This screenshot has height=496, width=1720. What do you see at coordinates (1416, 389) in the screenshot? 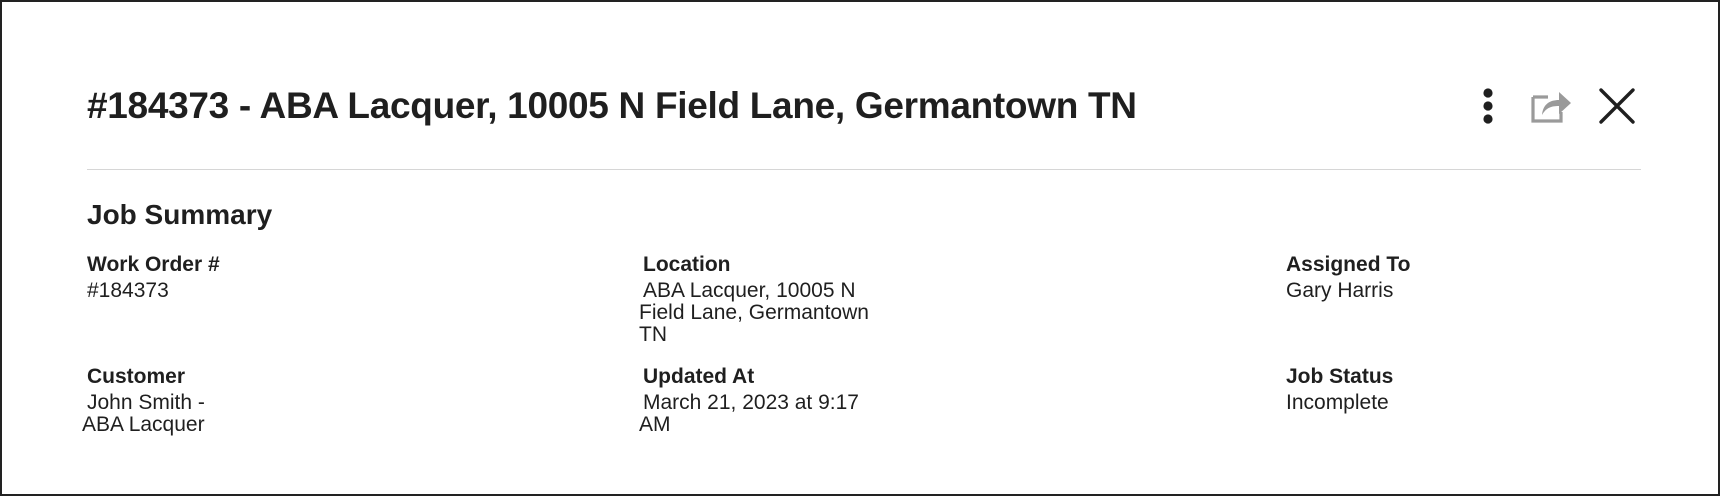
I see `job-status-field: Job Status Incomplete` at bounding box center [1416, 389].